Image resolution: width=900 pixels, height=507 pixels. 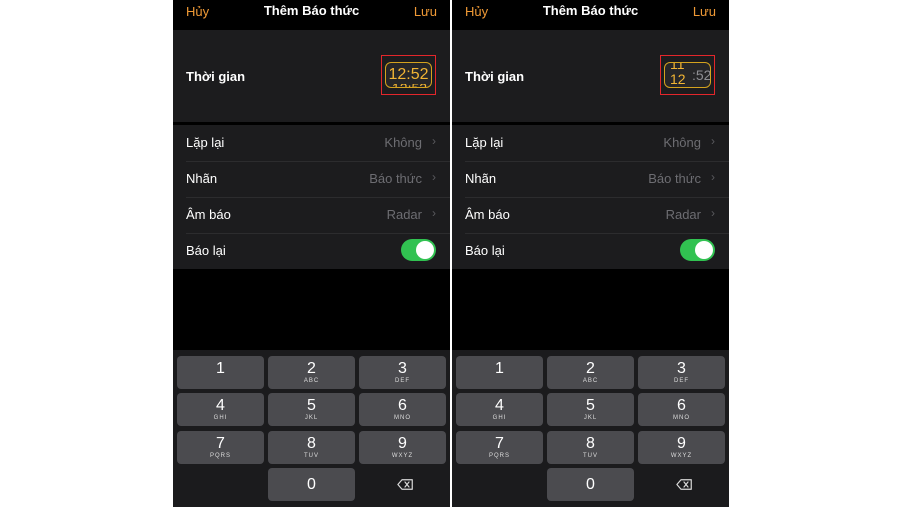 What do you see at coordinates (701, 75) in the screenshot?
I see `minute-value: :52` at bounding box center [701, 75].